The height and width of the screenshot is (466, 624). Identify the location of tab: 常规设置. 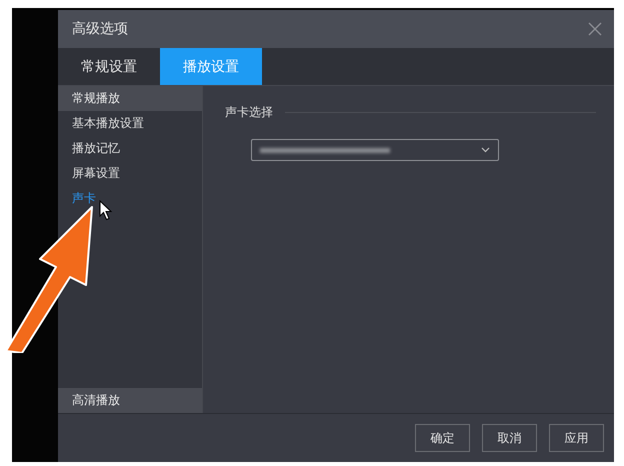
(109, 66).